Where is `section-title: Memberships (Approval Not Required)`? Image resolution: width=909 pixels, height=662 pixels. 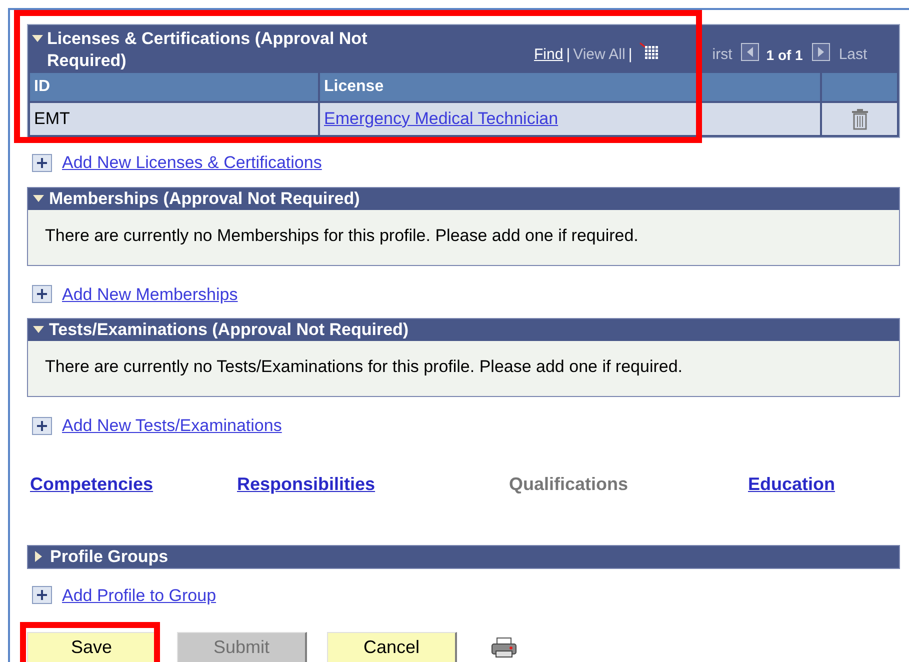 section-title: Memberships (Approval Not Required) is located at coordinates (463, 199).